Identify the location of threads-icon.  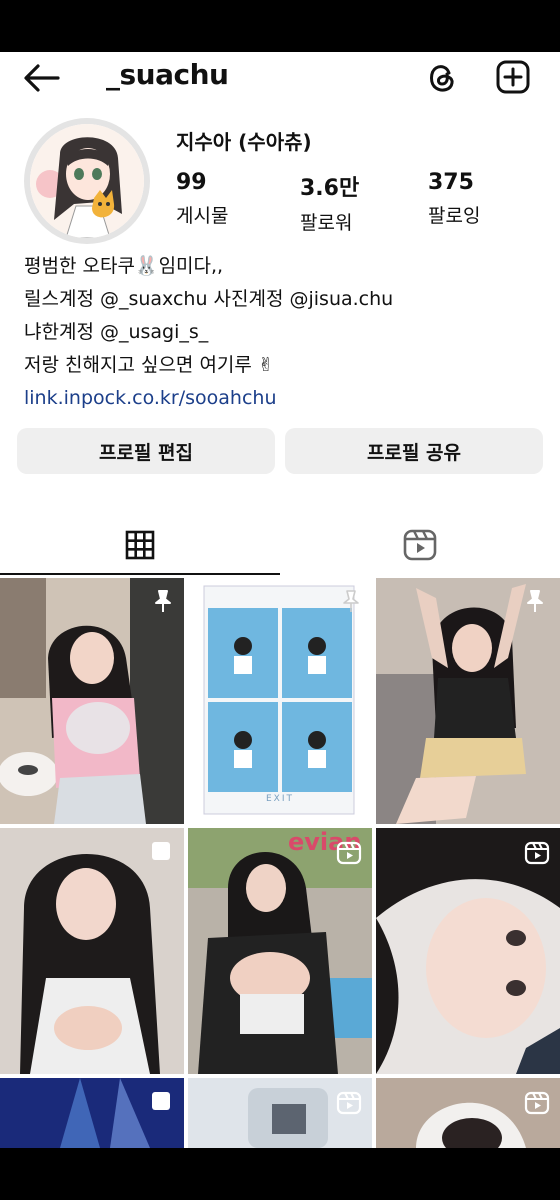
(442, 78).